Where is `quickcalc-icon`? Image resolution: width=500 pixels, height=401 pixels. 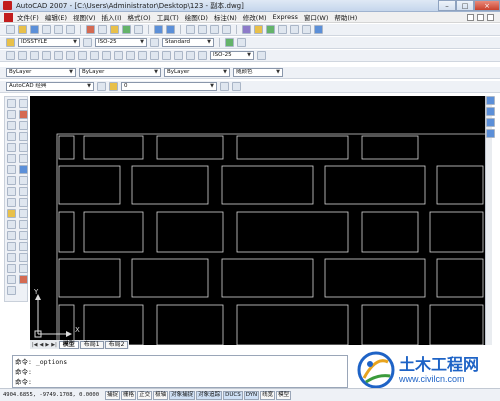 quickcalc-icon is located at coordinates (306, 29).